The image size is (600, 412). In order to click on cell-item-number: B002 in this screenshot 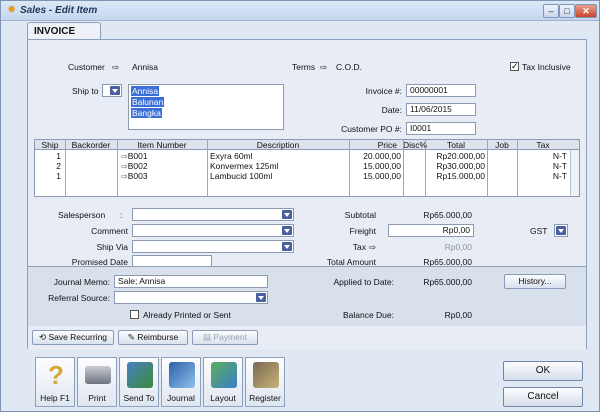, I will do `click(137, 166)`.